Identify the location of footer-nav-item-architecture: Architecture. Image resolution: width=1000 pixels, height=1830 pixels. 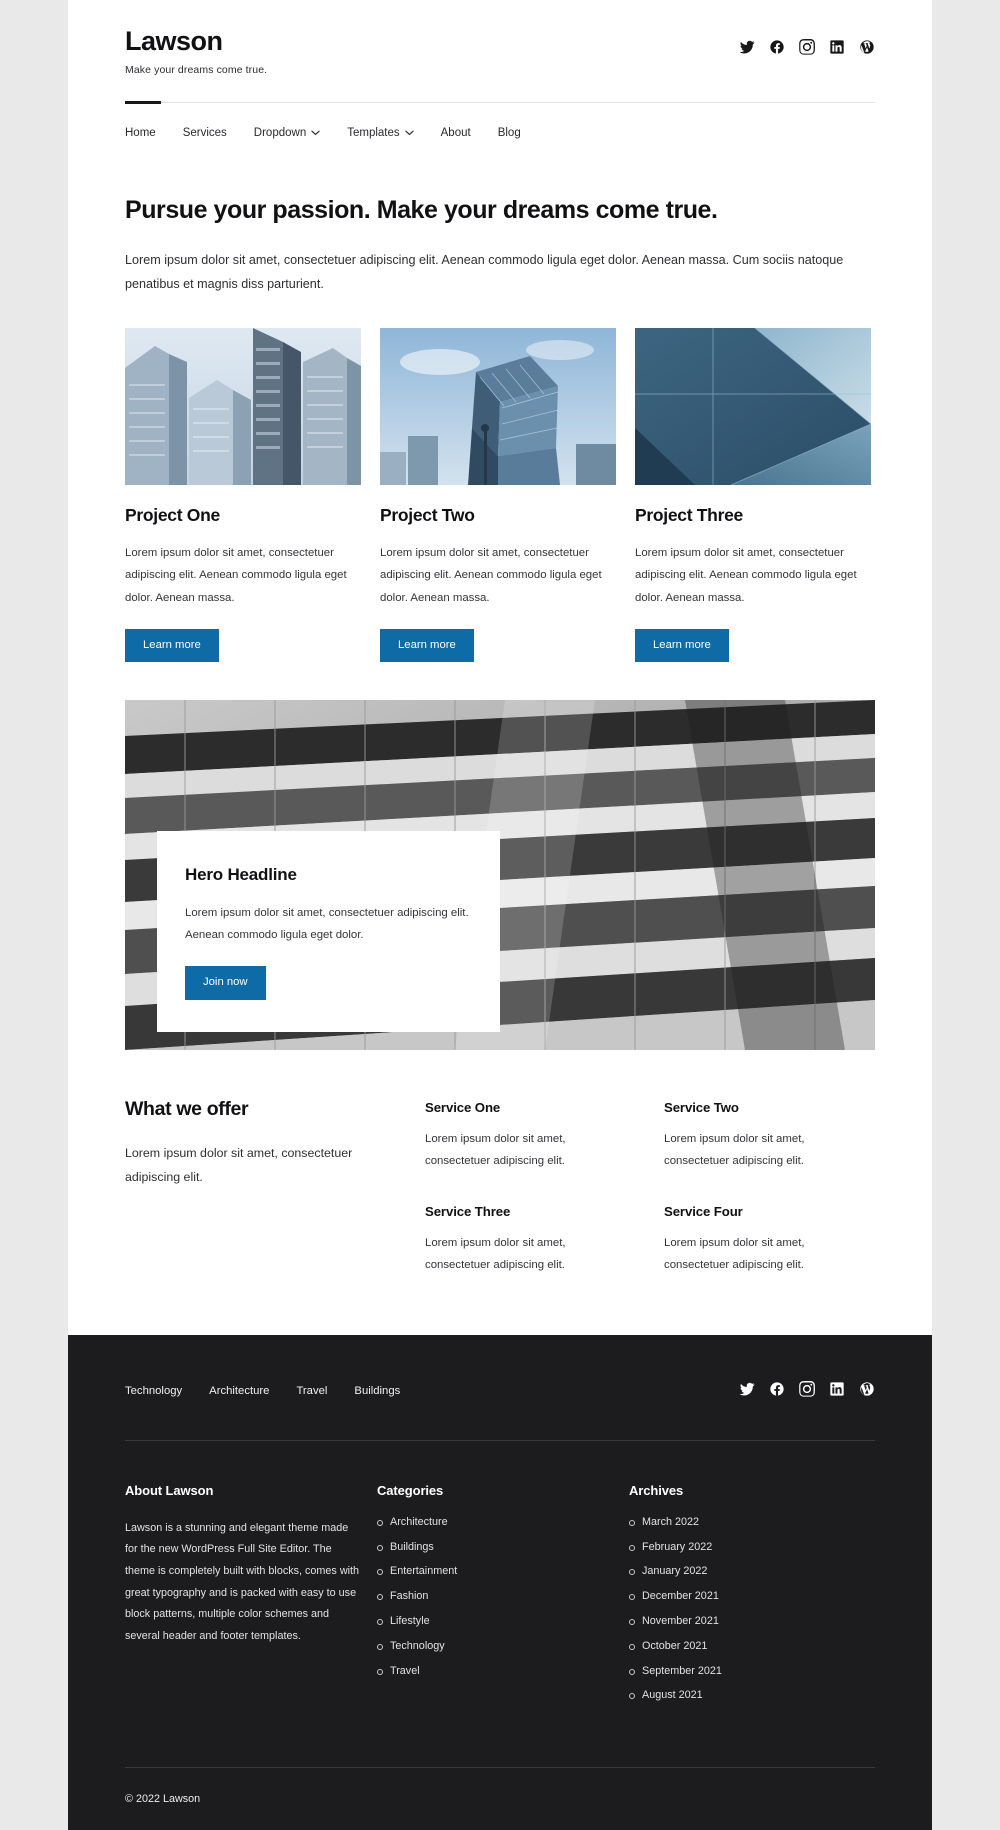
(239, 1391).